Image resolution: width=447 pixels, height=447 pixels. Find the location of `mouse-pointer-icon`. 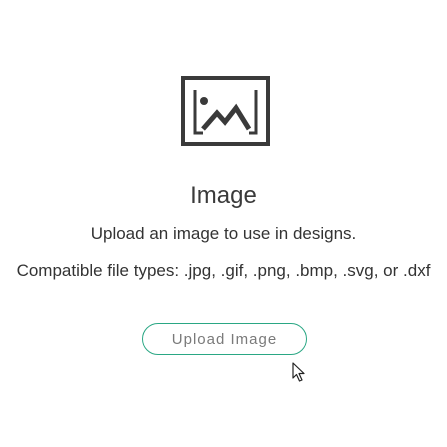

mouse-pointer-icon is located at coordinates (298, 372).